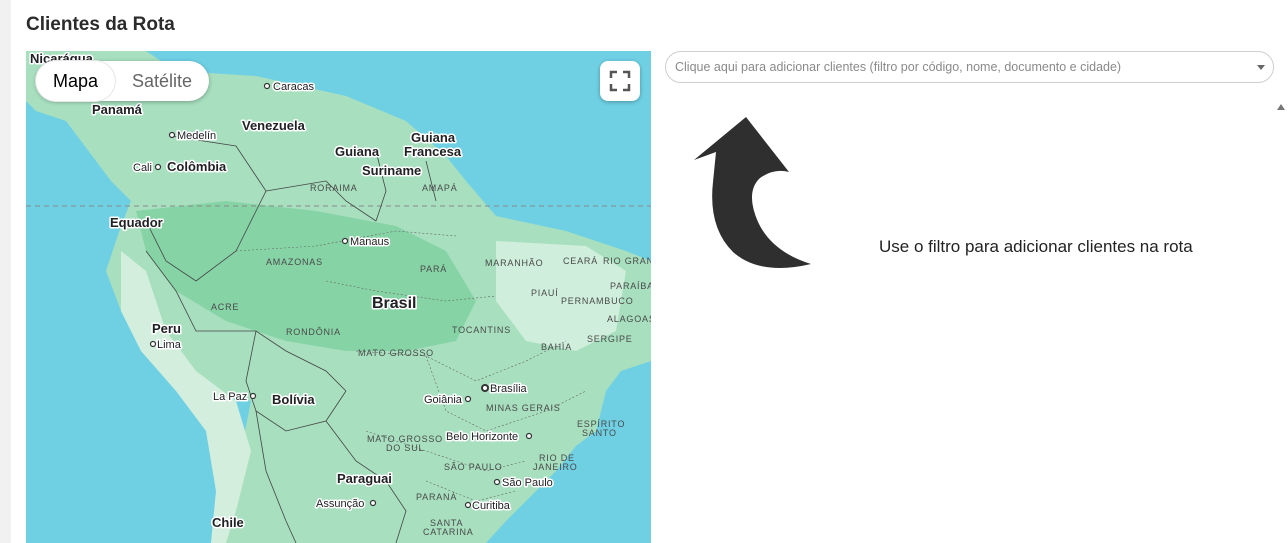 This screenshot has height=543, width=1288. Describe the element at coordinates (529, 436) in the screenshot. I see `marker-belo-horizonte` at that location.